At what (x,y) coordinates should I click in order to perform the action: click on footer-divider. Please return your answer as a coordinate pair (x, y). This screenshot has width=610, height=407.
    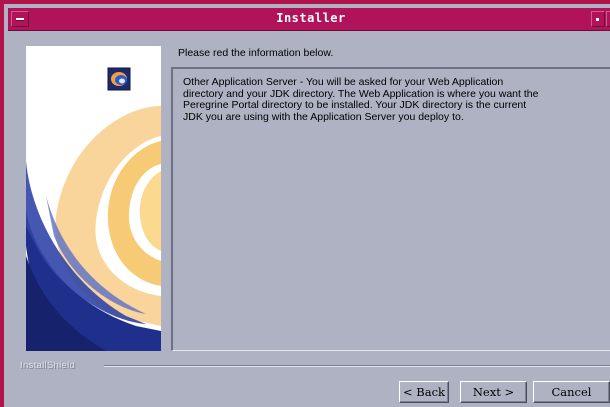
    Looking at the image, I should click on (357, 366).